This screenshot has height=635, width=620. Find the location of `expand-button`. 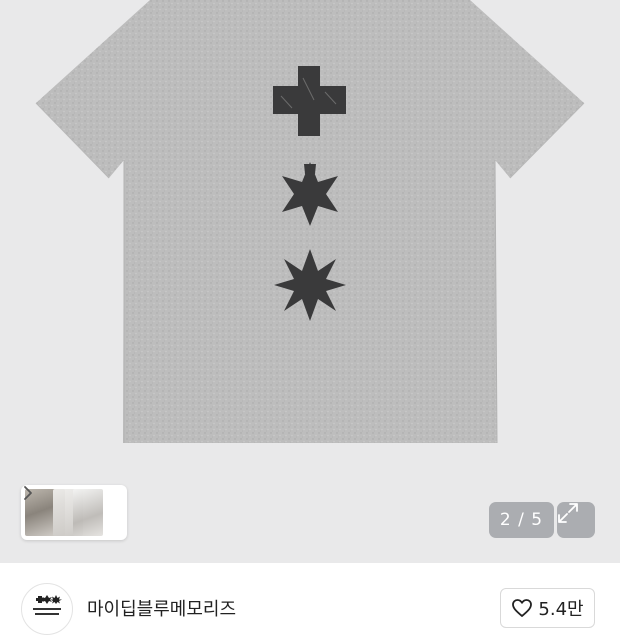

expand-button is located at coordinates (576, 520).